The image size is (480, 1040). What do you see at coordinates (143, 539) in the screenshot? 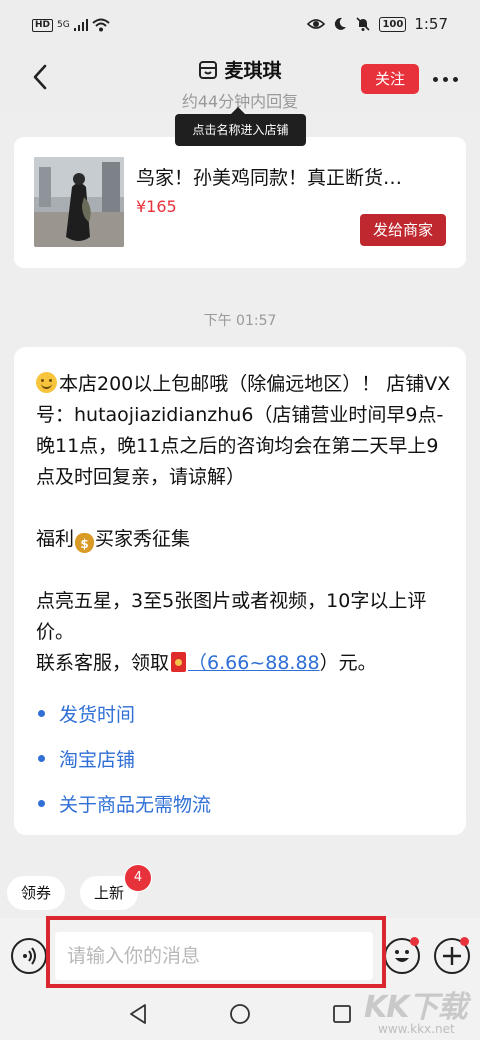
I see `buyer-show-label: 买家秀征集` at bounding box center [143, 539].